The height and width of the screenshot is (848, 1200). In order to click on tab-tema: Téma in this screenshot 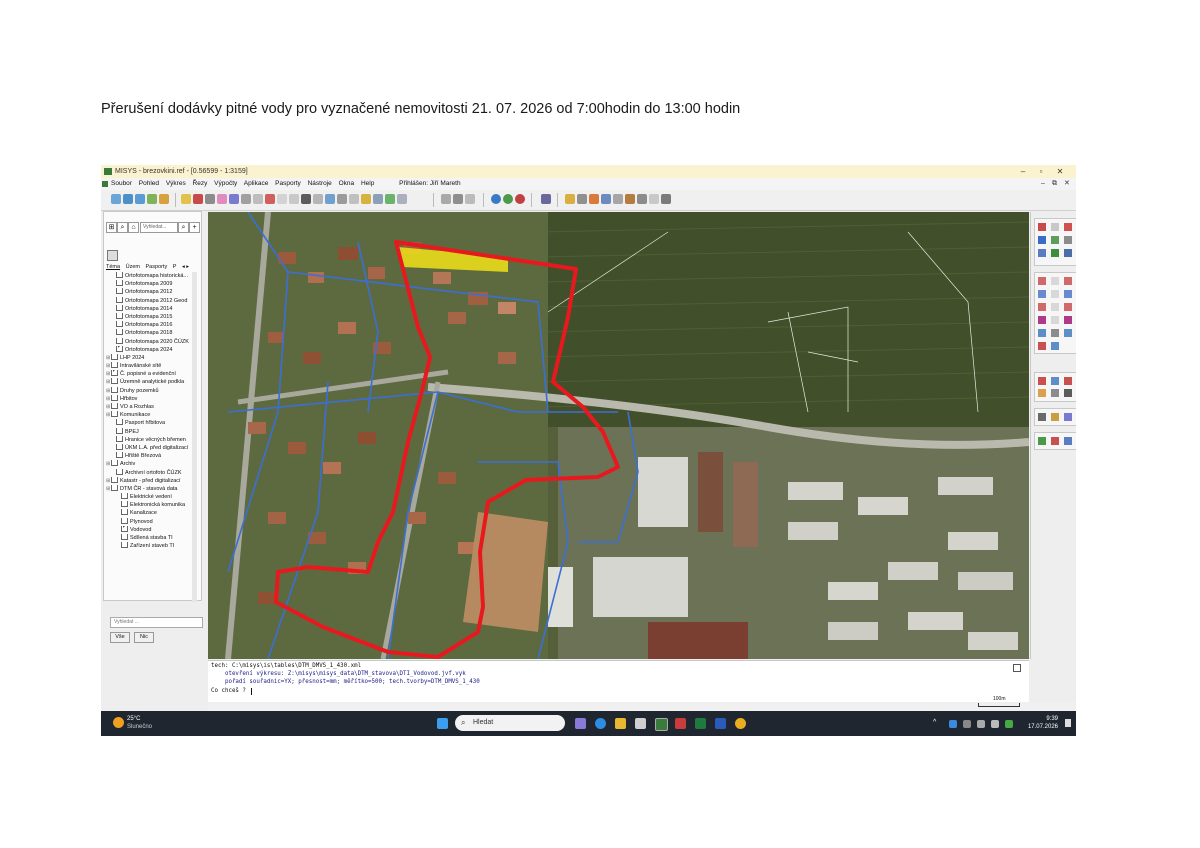, I will do `click(113, 267)`.